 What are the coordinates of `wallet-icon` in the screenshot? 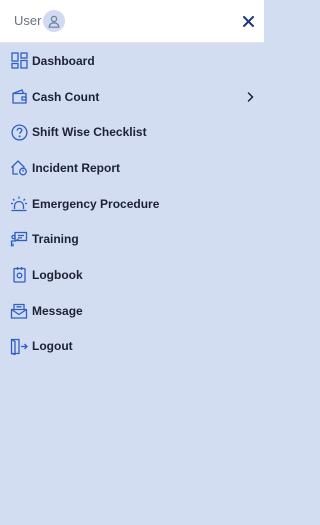 It's located at (19, 97).